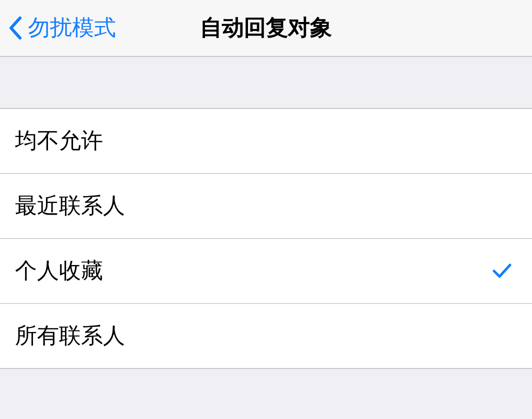 The height and width of the screenshot is (419, 532). What do you see at coordinates (58, 28) in the screenshot?
I see `back-button: 勿扰模式` at bounding box center [58, 28].